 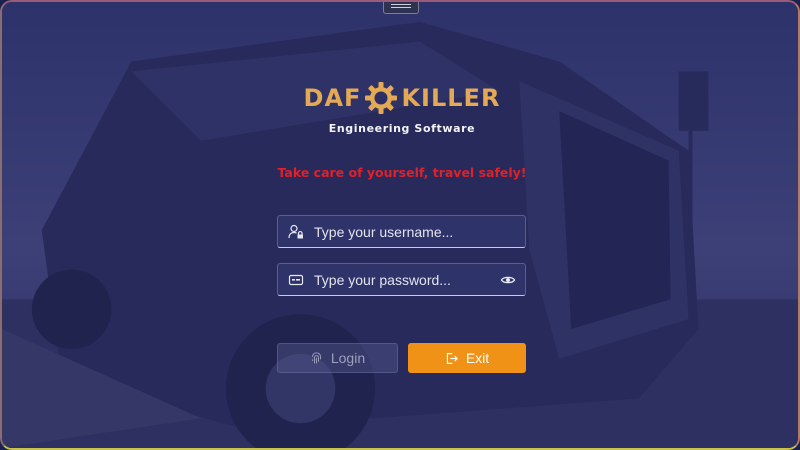 I want to click on username-field, so click(x=401, y=231).